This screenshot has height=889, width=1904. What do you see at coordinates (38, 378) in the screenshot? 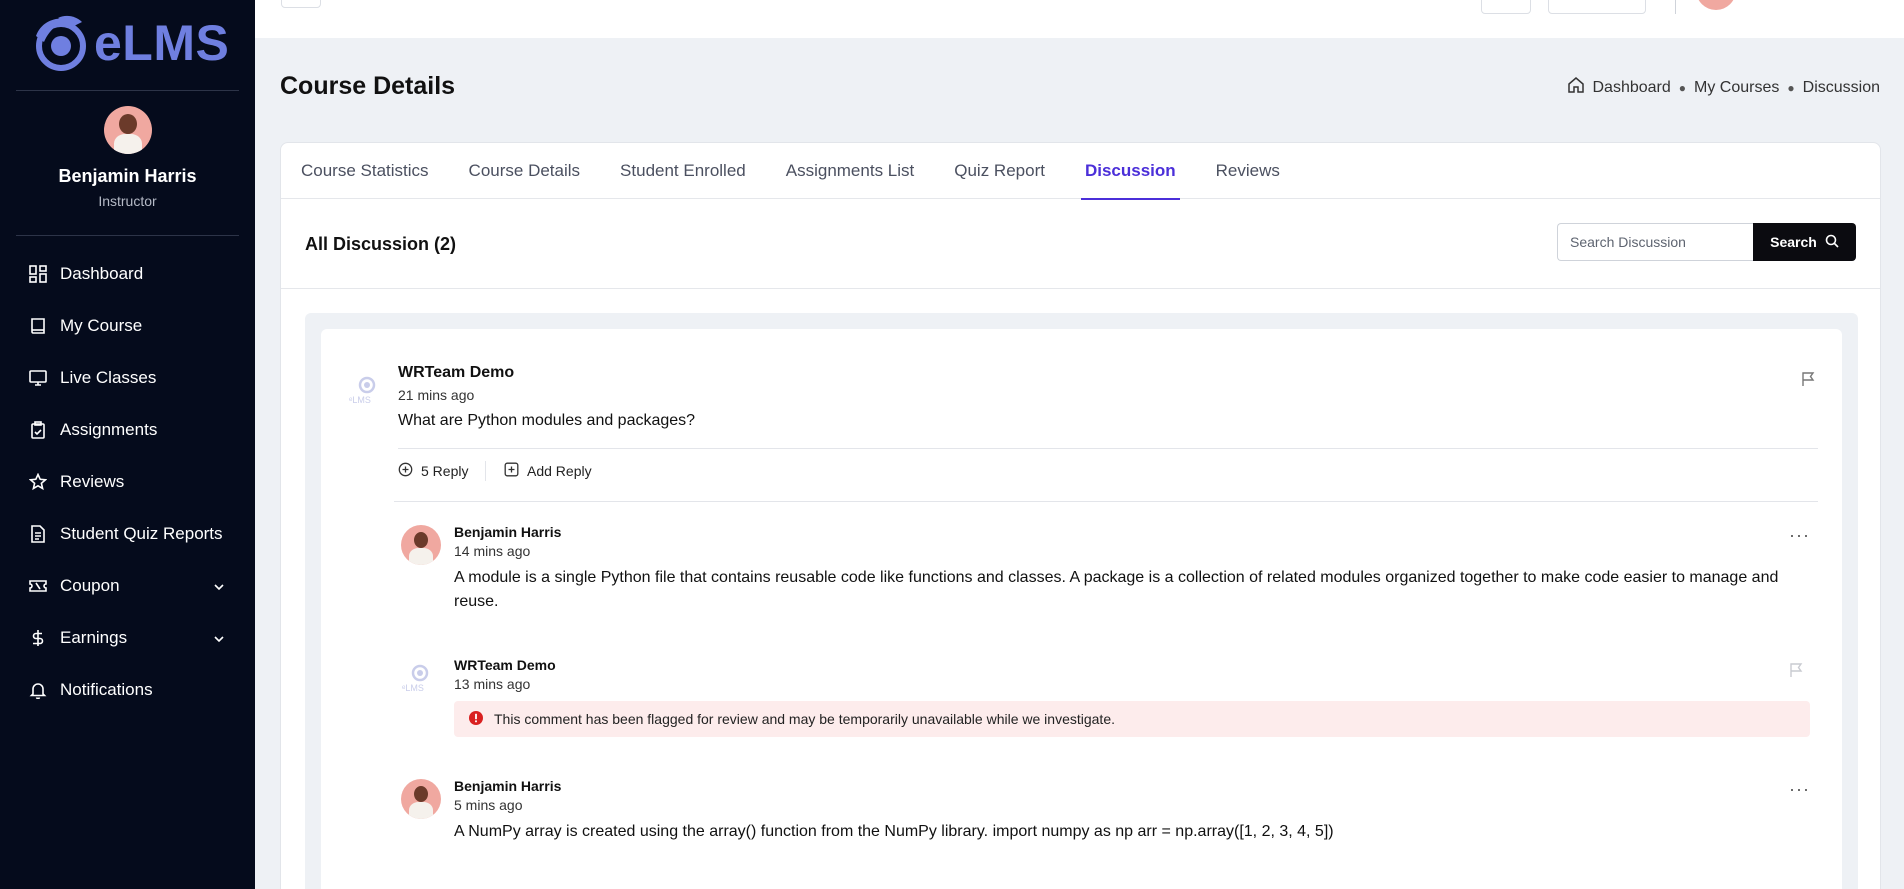
I see `monitor-icon` at bounding box center [38, 378].